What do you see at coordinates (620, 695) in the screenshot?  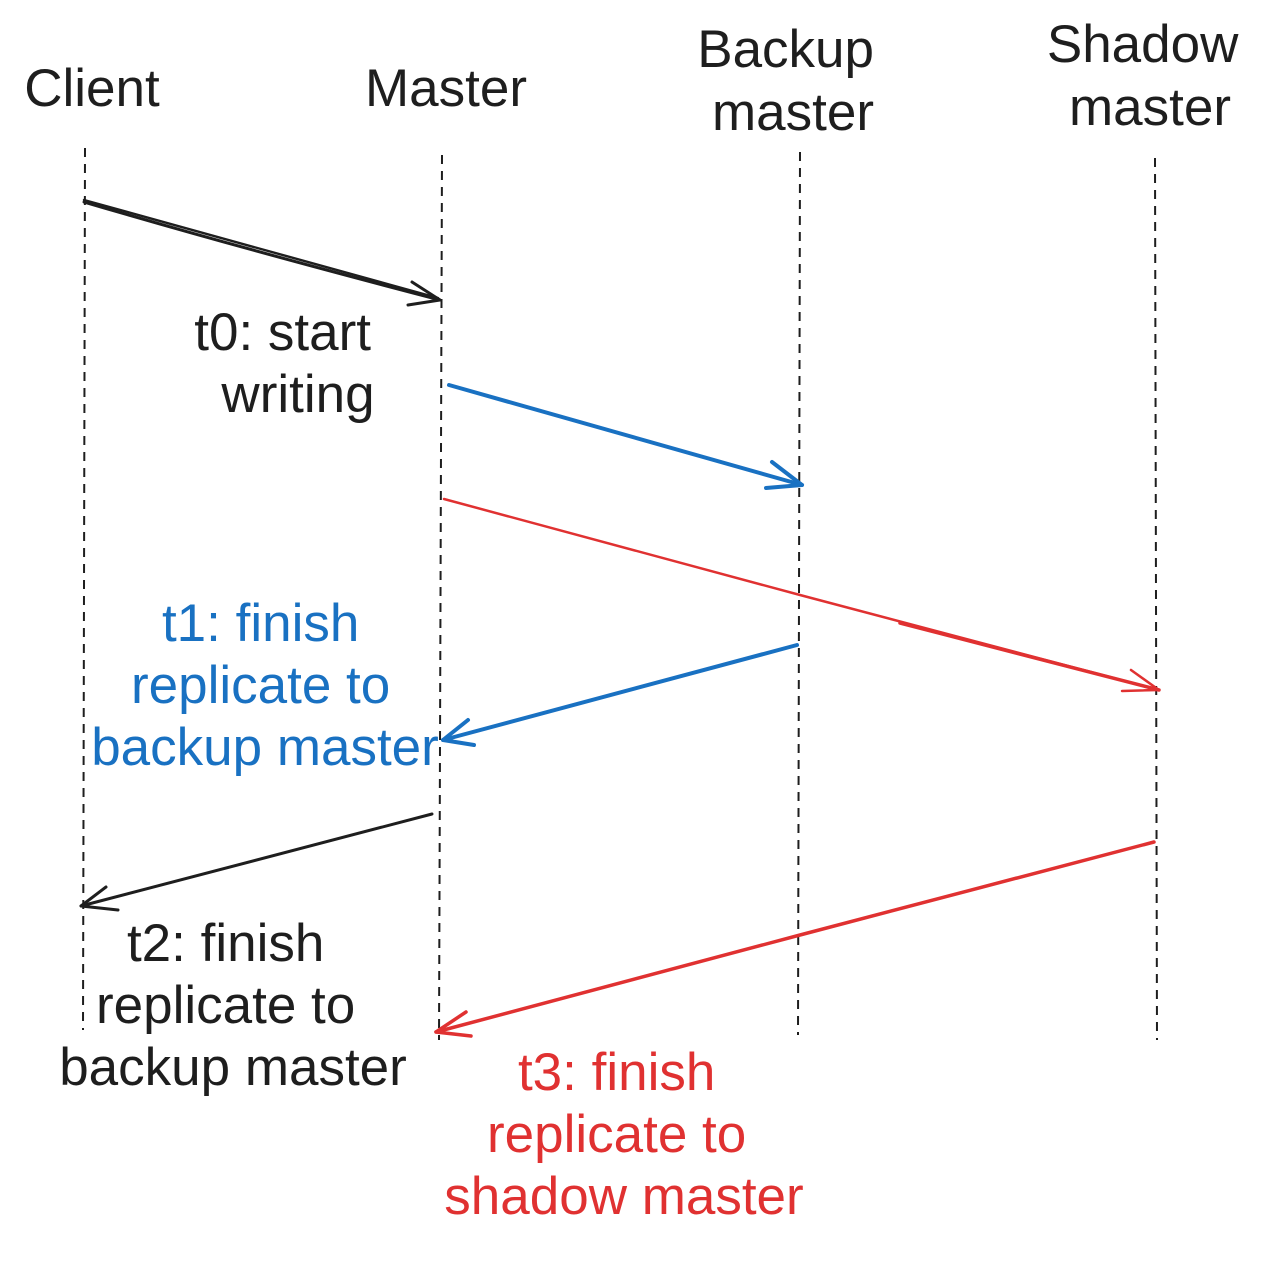 I see `message-backup-to-master` at bounding box center [620, 695].